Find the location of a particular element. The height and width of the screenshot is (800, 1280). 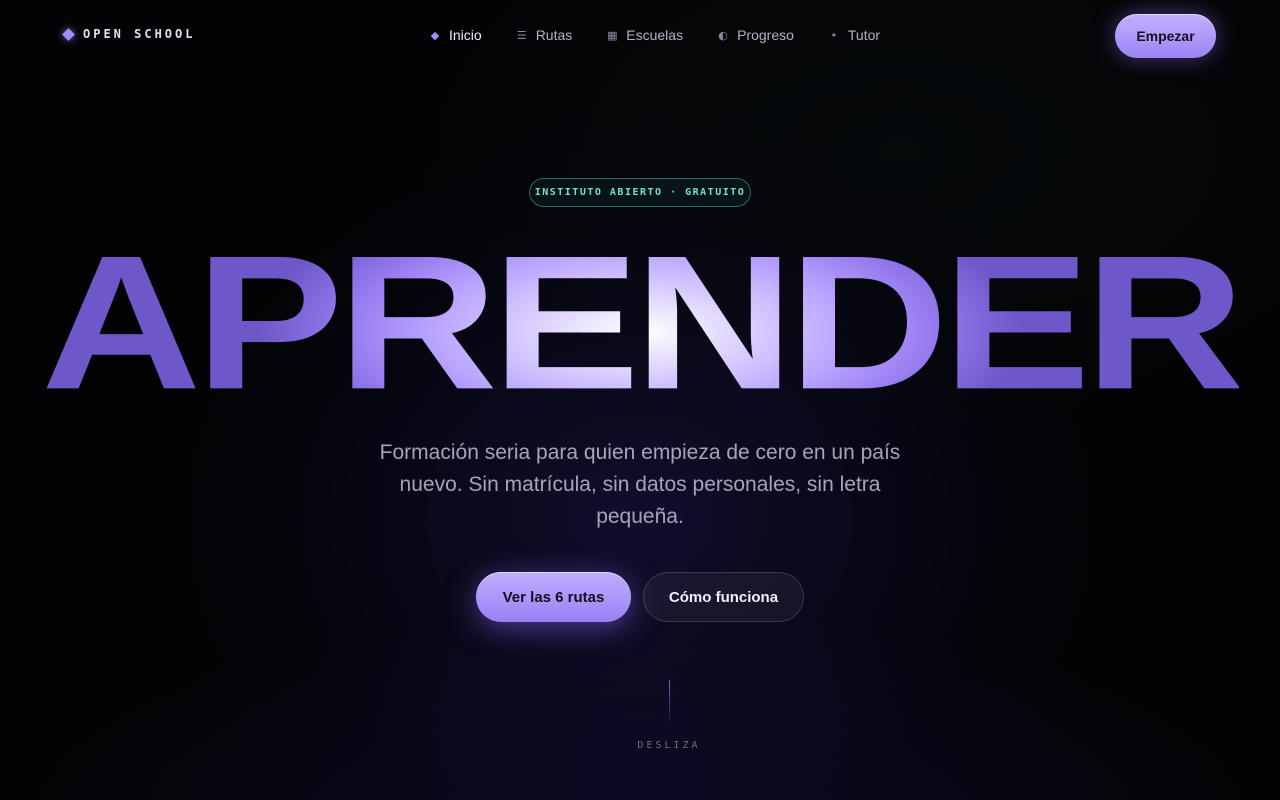

nav-item-label: Inicio is located at coordinates (465, 35).